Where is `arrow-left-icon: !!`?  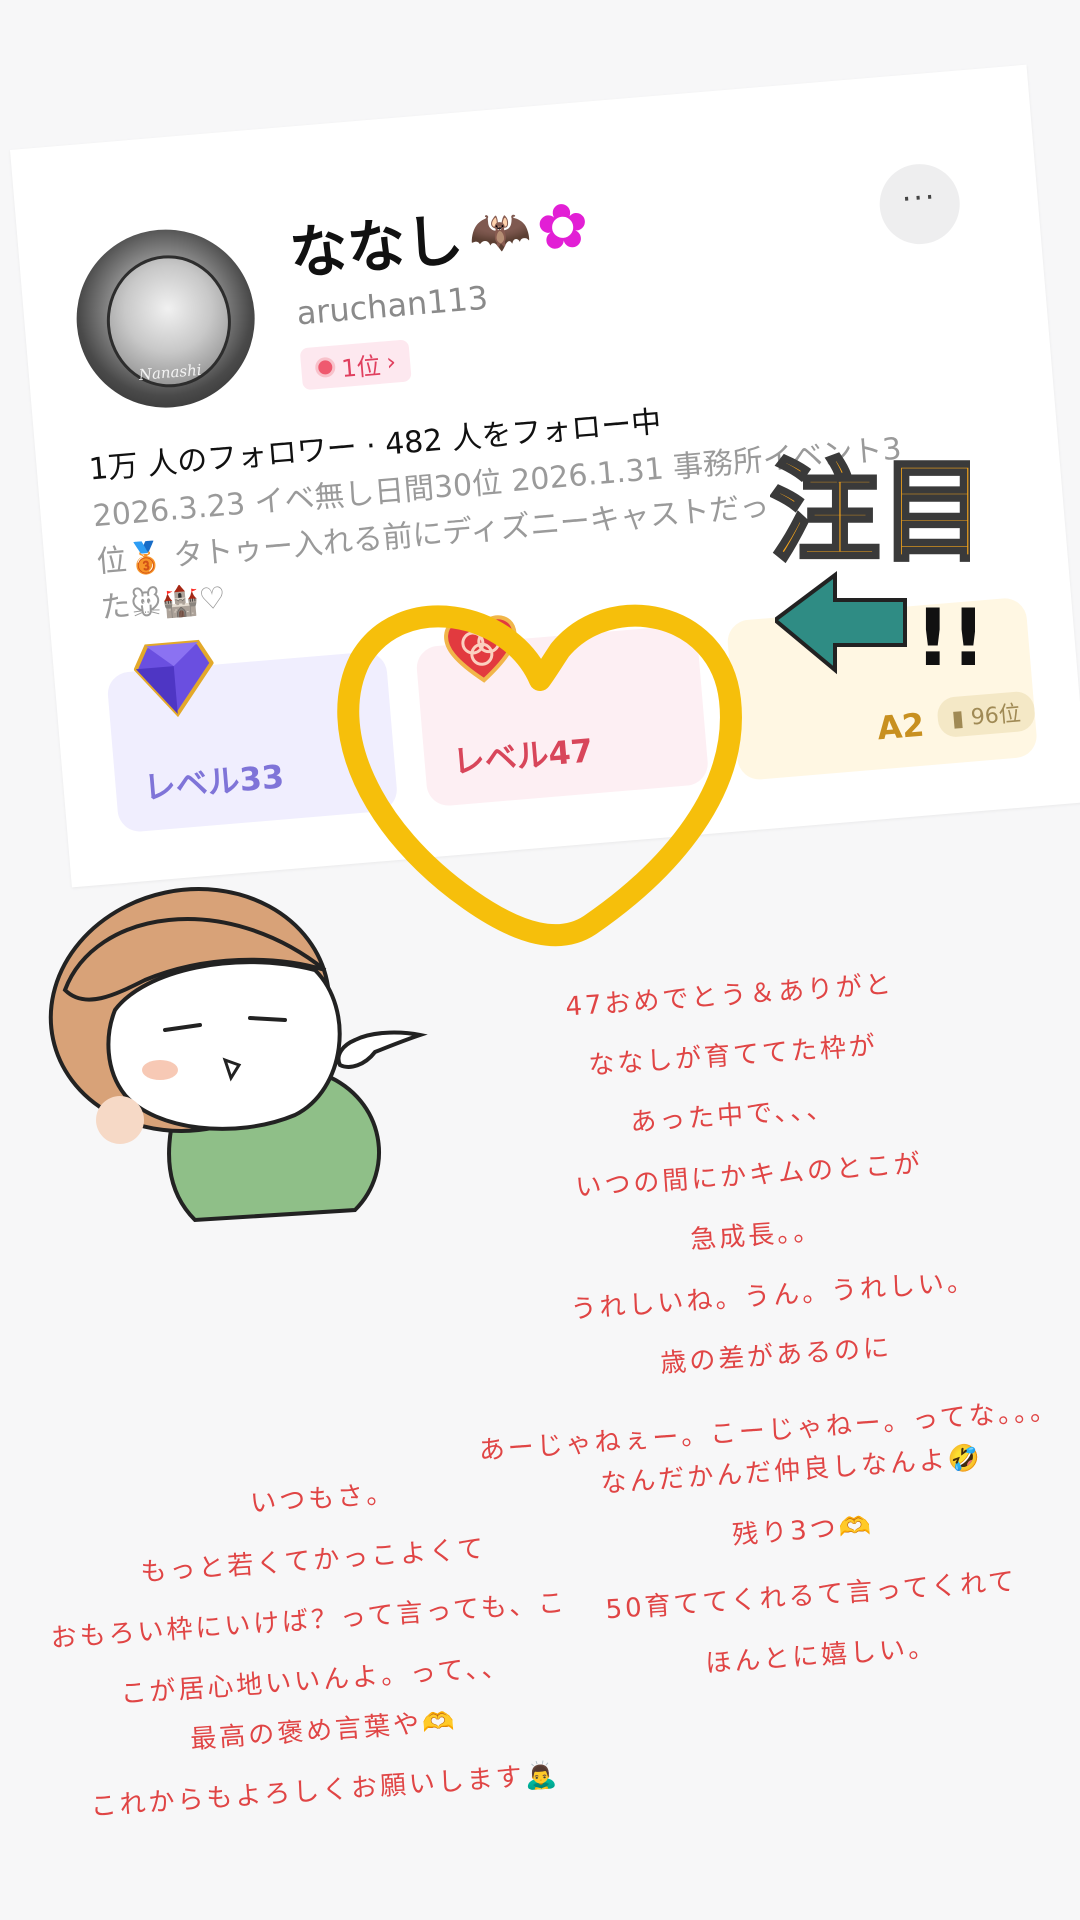
arrow-left-icon: !! is located at coordinates (875, 627).